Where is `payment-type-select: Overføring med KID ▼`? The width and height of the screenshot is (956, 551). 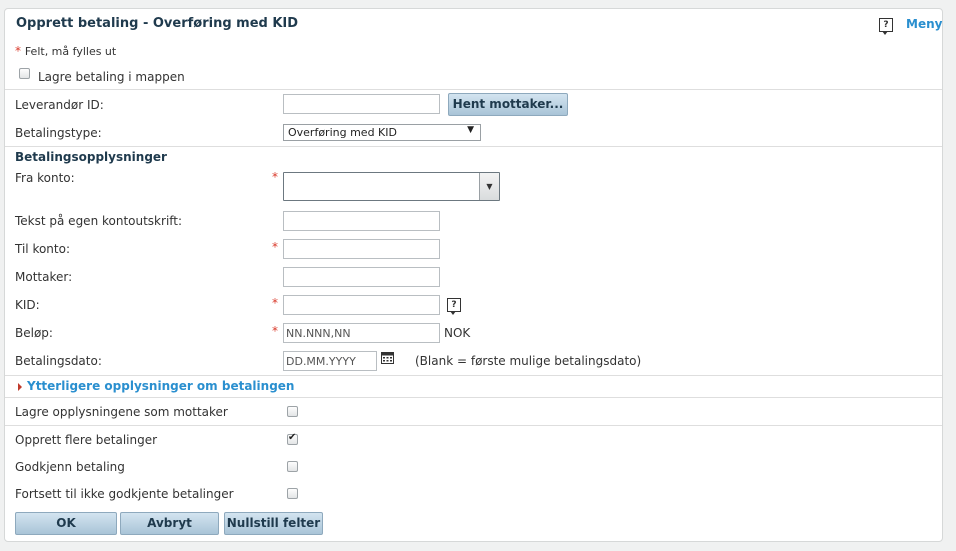 payment-type-select: Overføring med KID ▼ is located at coordinates (382, 132).